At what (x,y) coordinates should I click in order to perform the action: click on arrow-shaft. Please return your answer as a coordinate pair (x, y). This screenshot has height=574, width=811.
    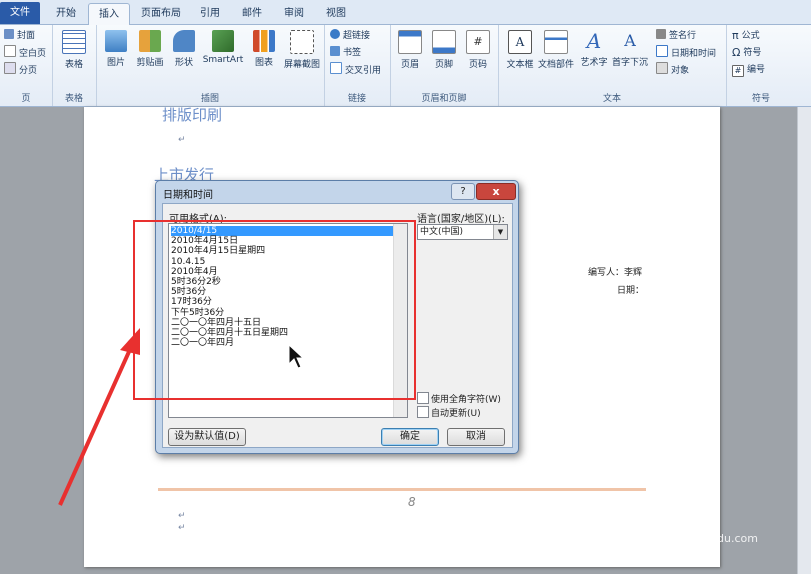
    Looking at the image, I should click on (96, 425).